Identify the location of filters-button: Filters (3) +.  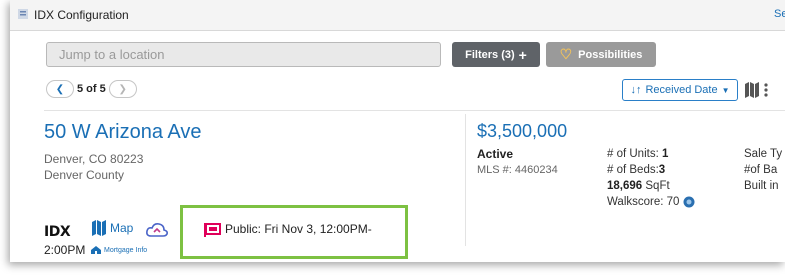
(496, 54).